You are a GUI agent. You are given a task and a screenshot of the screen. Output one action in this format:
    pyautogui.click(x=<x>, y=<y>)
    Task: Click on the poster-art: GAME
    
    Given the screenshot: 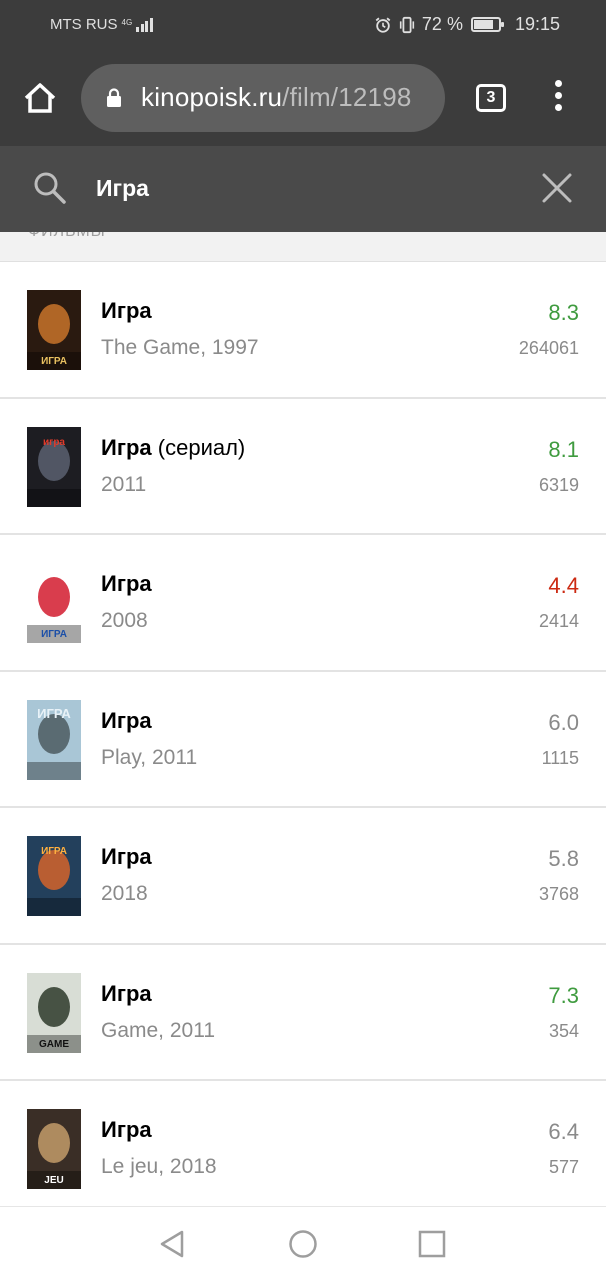 What is the action you would take?
    pyautogui.click(x=54, y=1012)
    